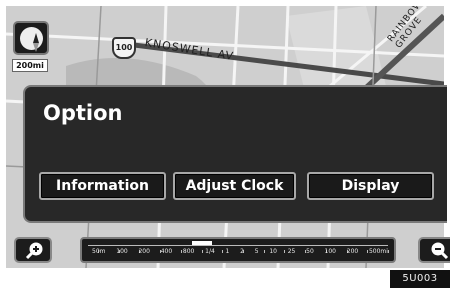 The width and height of the screenshot is (450, 288). What do you see at coordinates (124, 48) in the screenshot?
I see `route-shield-icon: 100` at bounding box center [124, 48].